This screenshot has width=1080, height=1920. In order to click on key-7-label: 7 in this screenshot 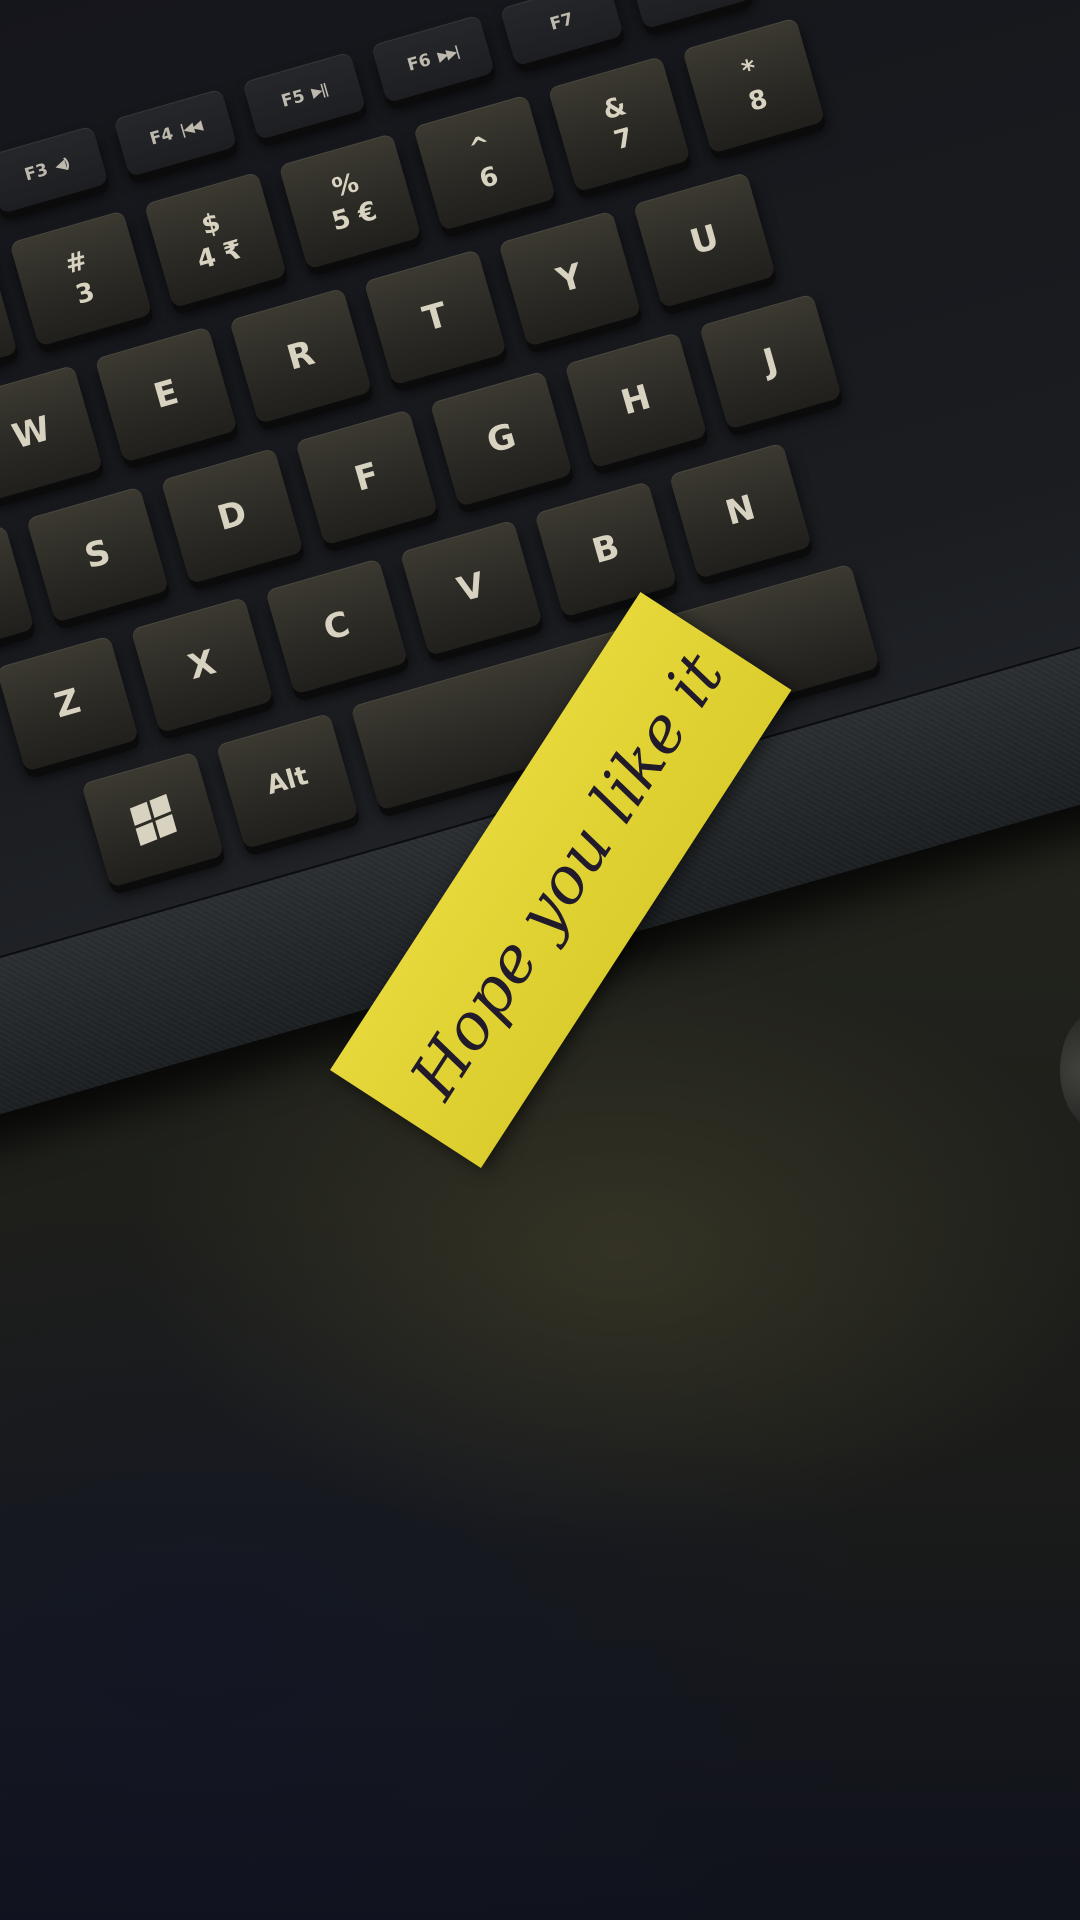, I will do `click(623, 139)`.